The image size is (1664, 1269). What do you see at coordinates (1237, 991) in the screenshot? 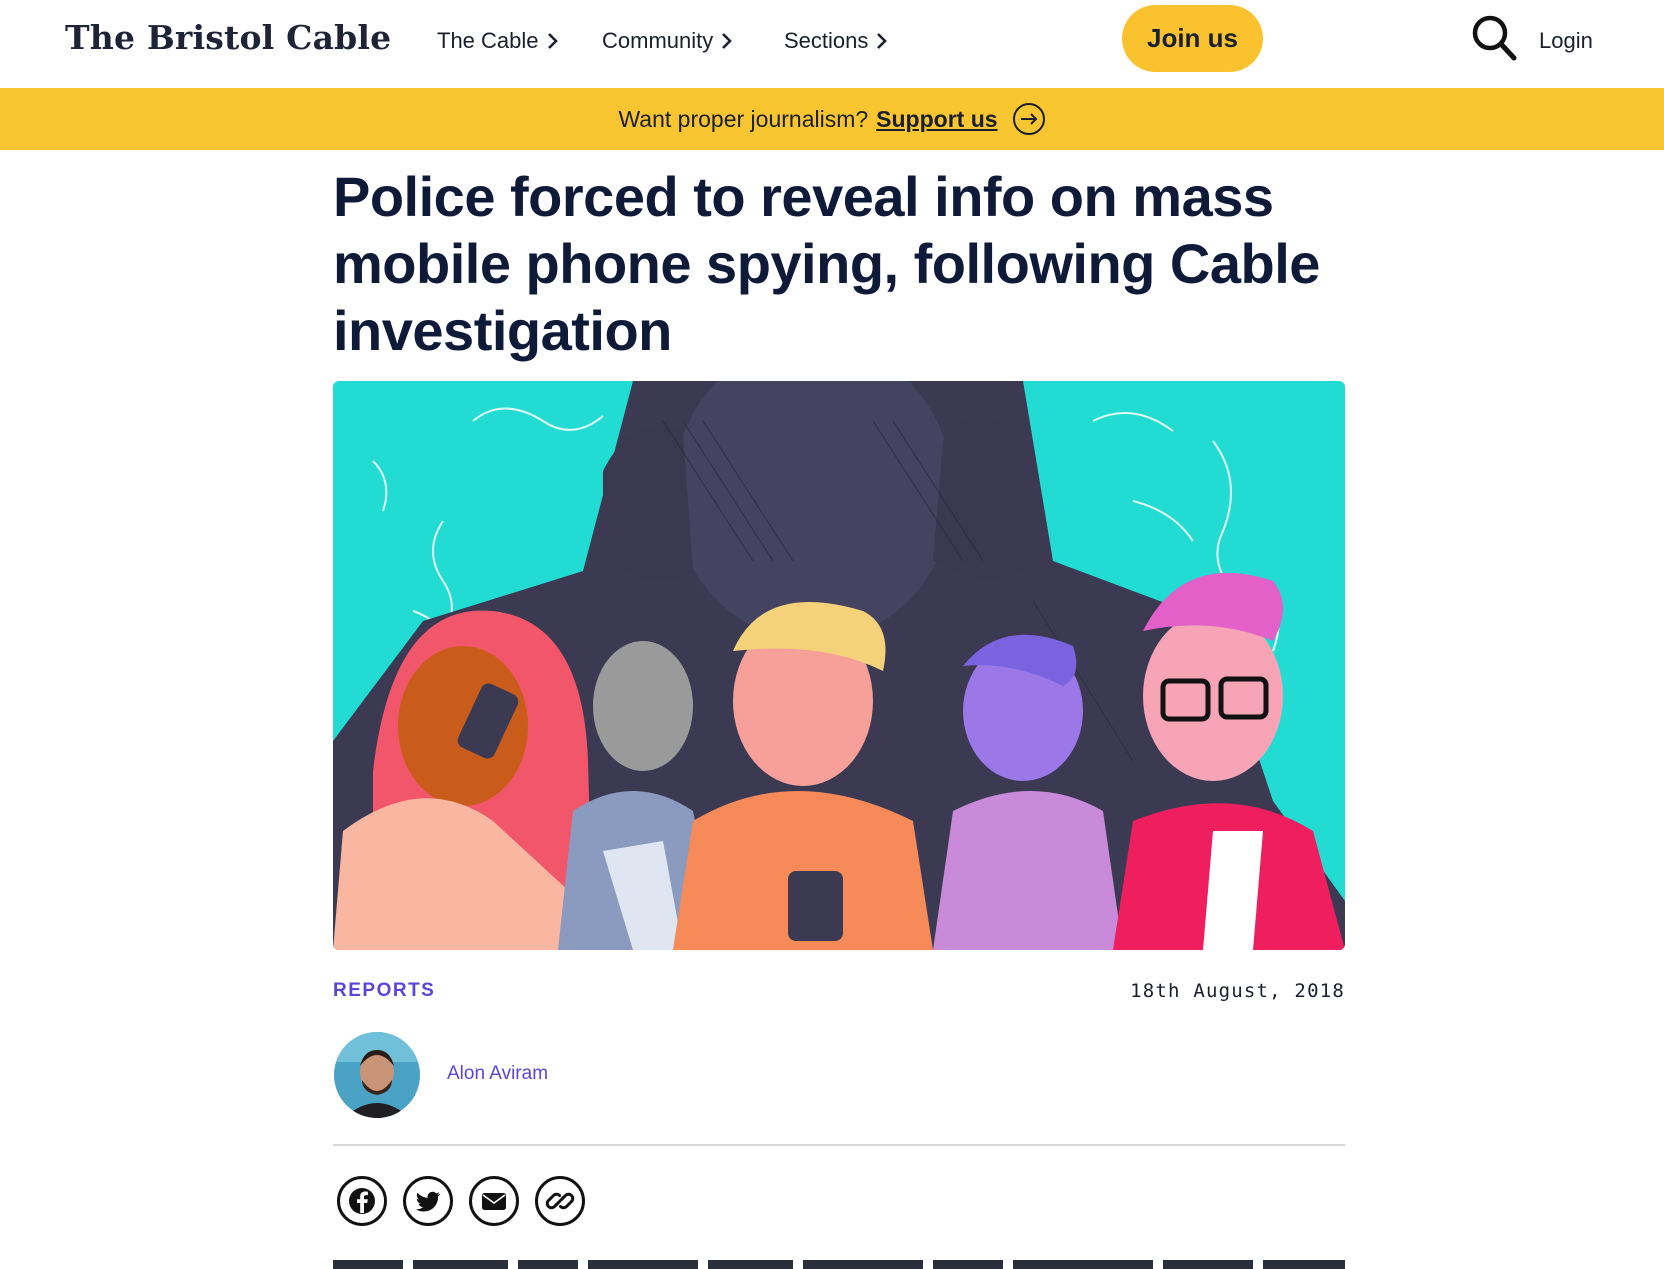
I see `publish-date: 18th August, 2018` at bounding box center [1237, 991].